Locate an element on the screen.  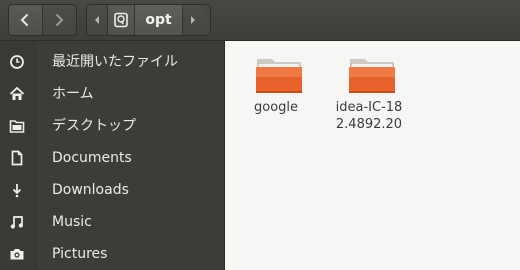
path-scroll-left-button is located at coordinates (97, 20).